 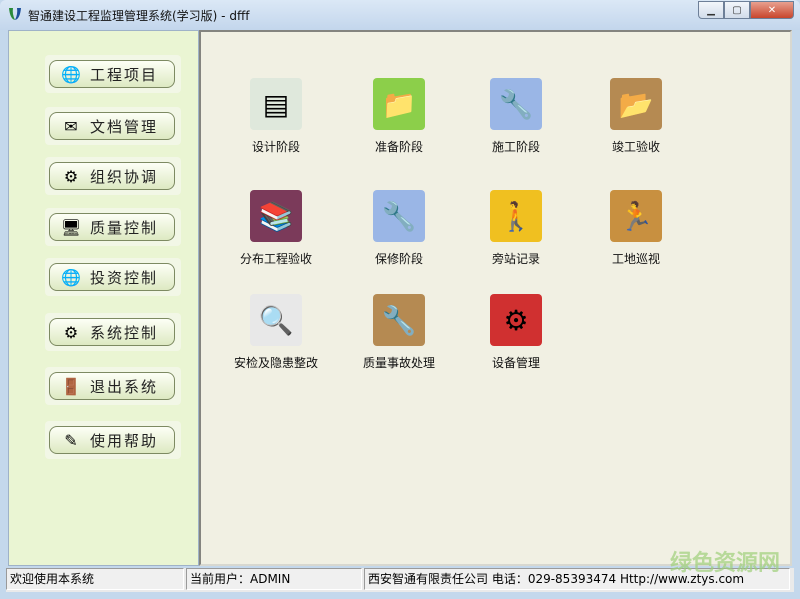 I want to click on status-user: 当前用户：ADMIN, so click(x=274, y=579).